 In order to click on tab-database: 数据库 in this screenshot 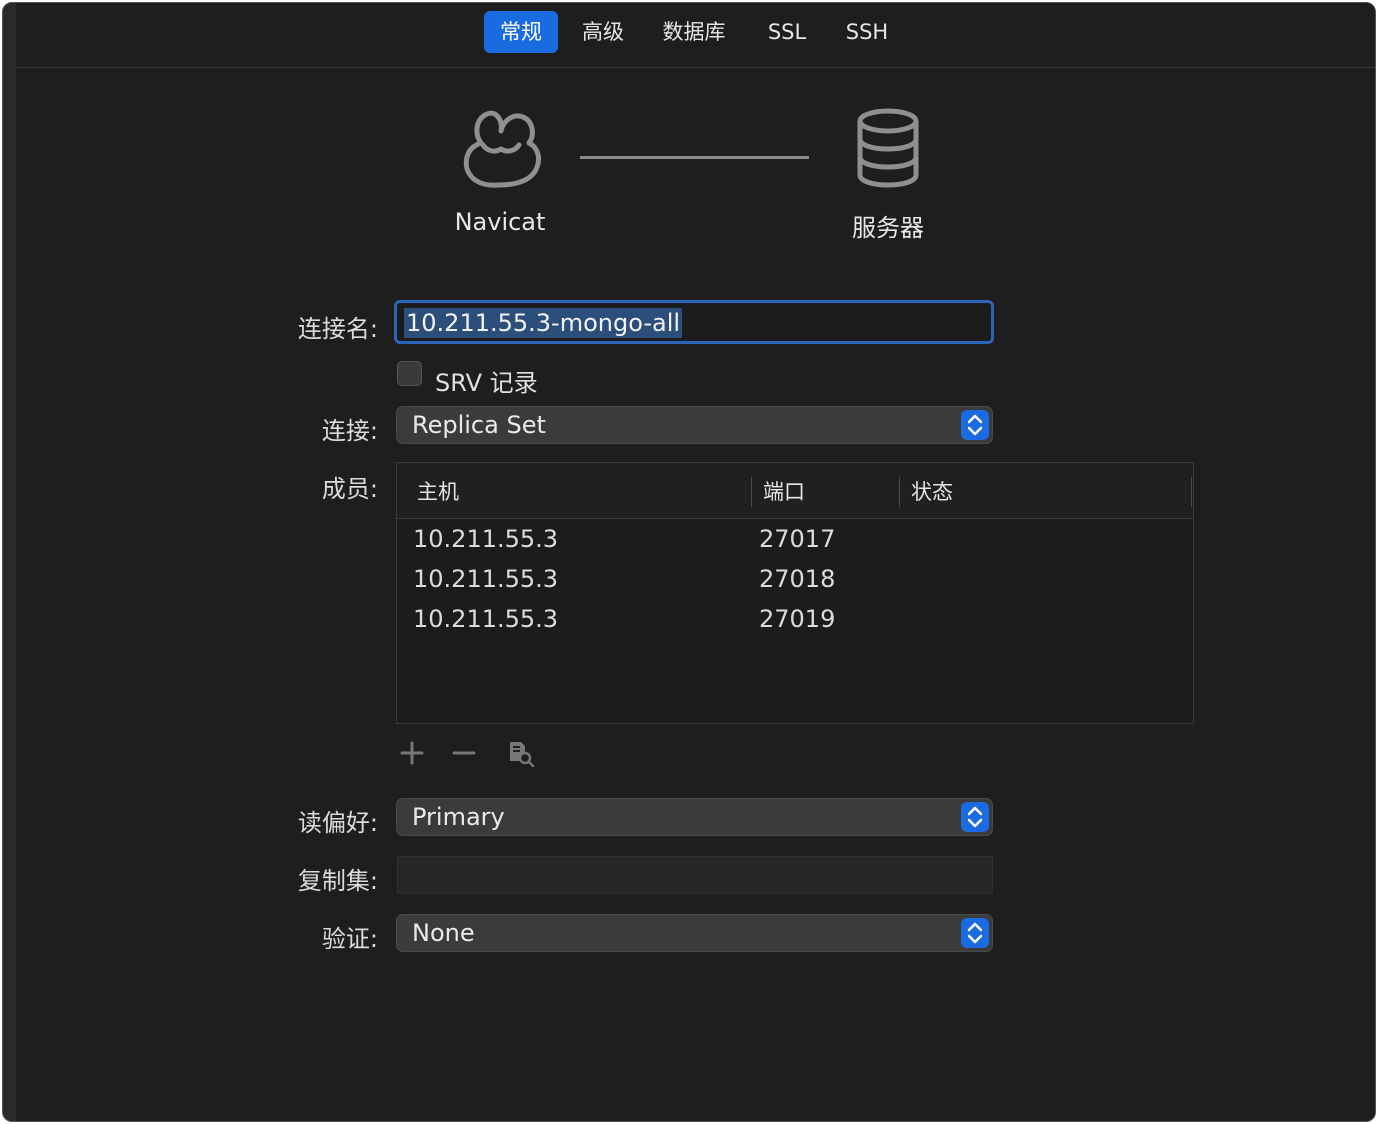, I will do `click(694, 32)`.